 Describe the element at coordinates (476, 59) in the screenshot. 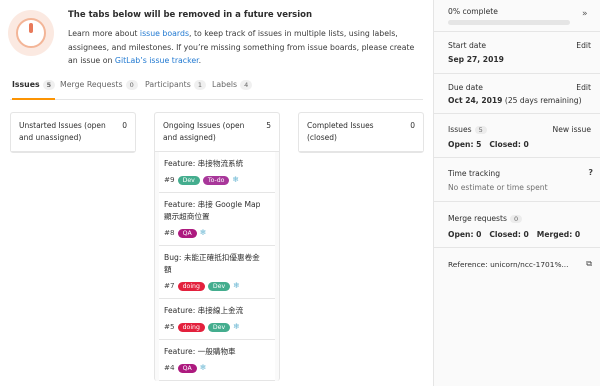

I see `start-date-value: Sep 27, 2019` at that location.